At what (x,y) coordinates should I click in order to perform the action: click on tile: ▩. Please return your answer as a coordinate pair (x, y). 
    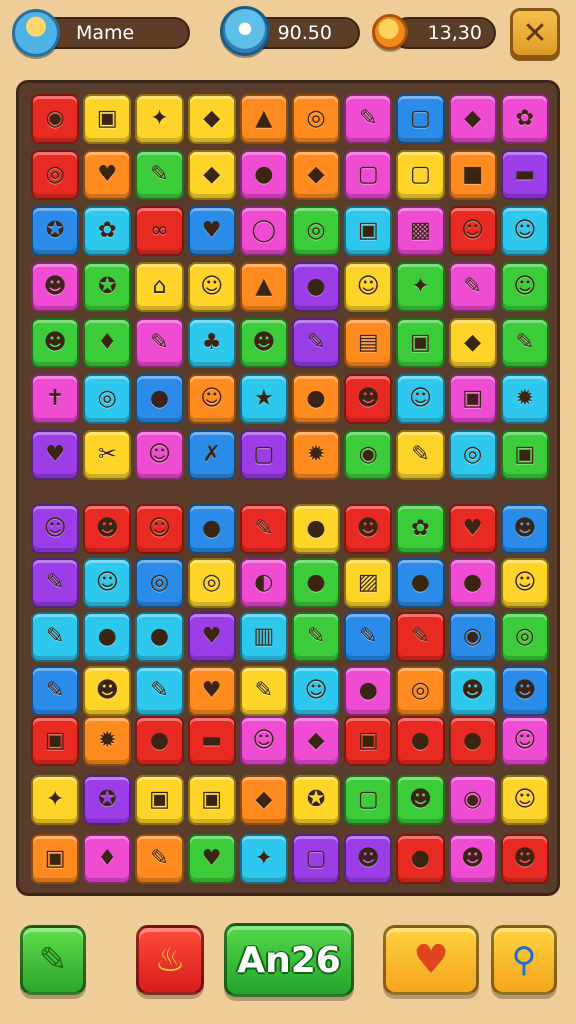
    Looking at the image, I should click on (420, 231).